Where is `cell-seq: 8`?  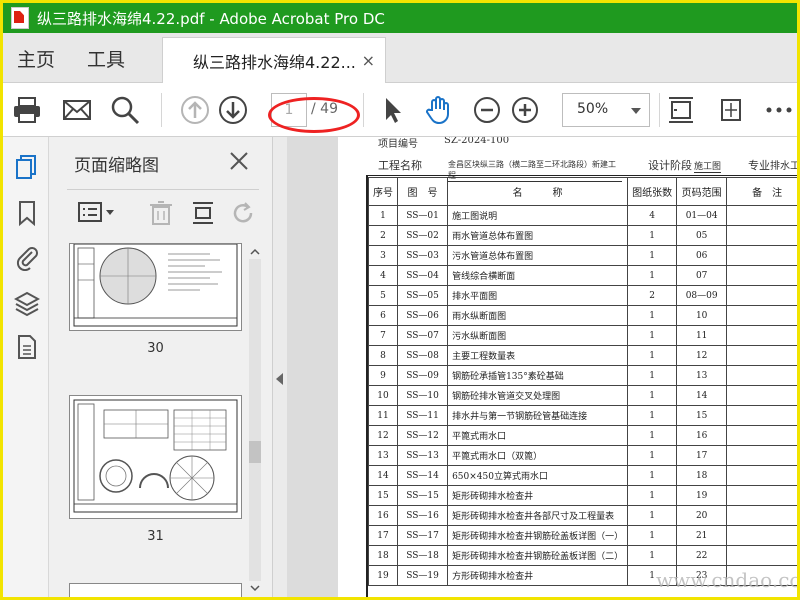
cell-seq: 8 is located at coordinates (383, 355).